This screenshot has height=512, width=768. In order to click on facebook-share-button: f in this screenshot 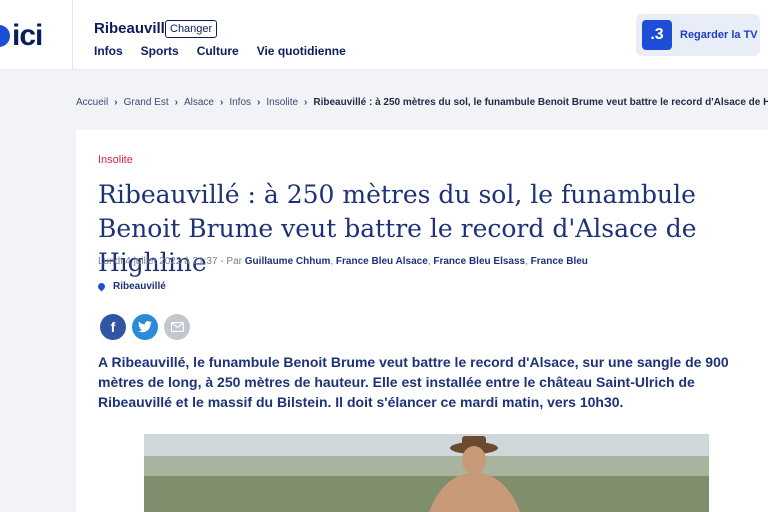, I will do `click(113, 327)`.